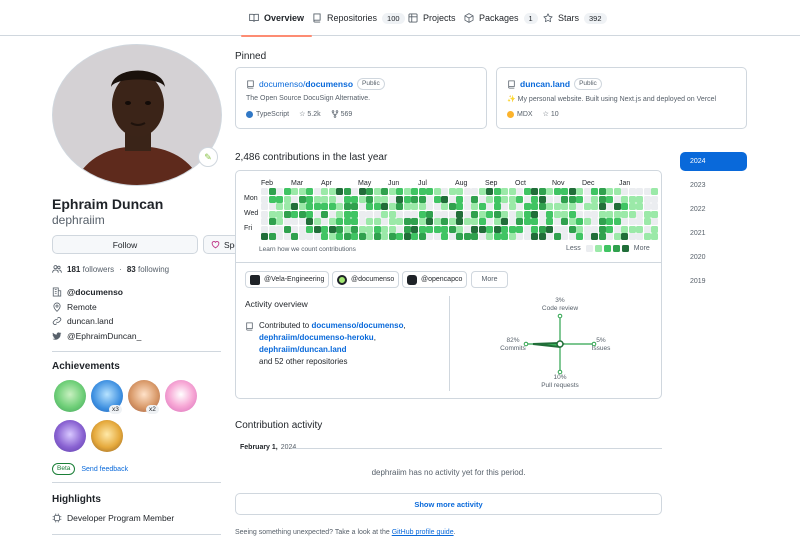  What do you see at coordinates (341, 114) in the screenshot?
I see `repo-forks: 569` at bounding box center [341, 114].